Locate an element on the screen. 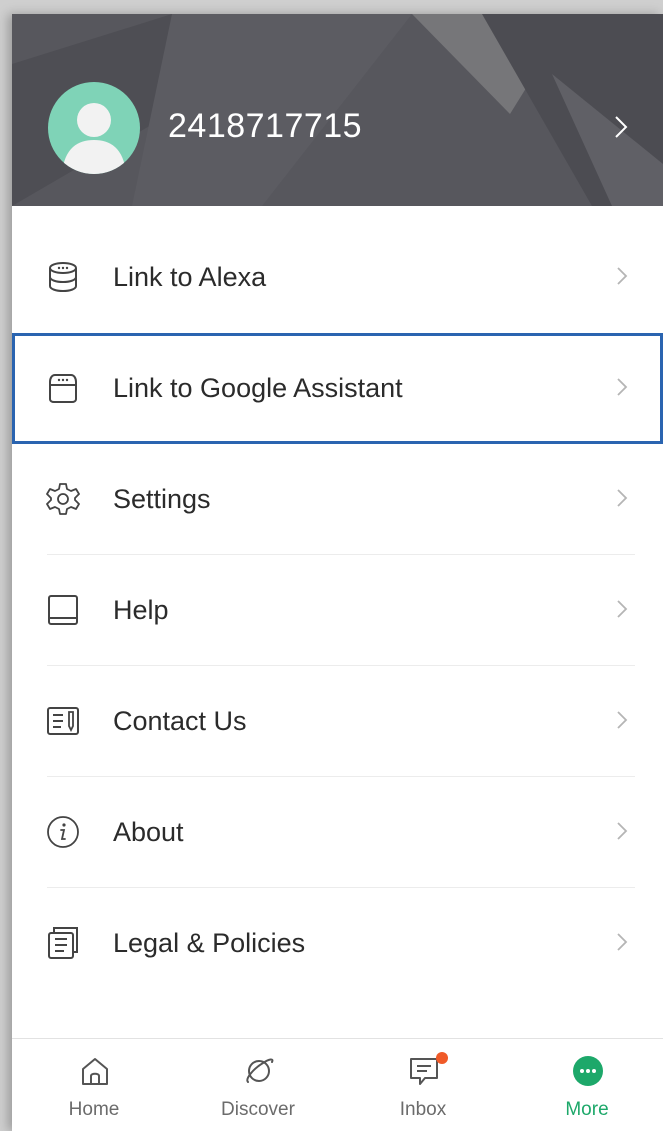 The height and width of the screenshot is (1131, 663). menu-item-help: Help is located at coordinates (337, 610).